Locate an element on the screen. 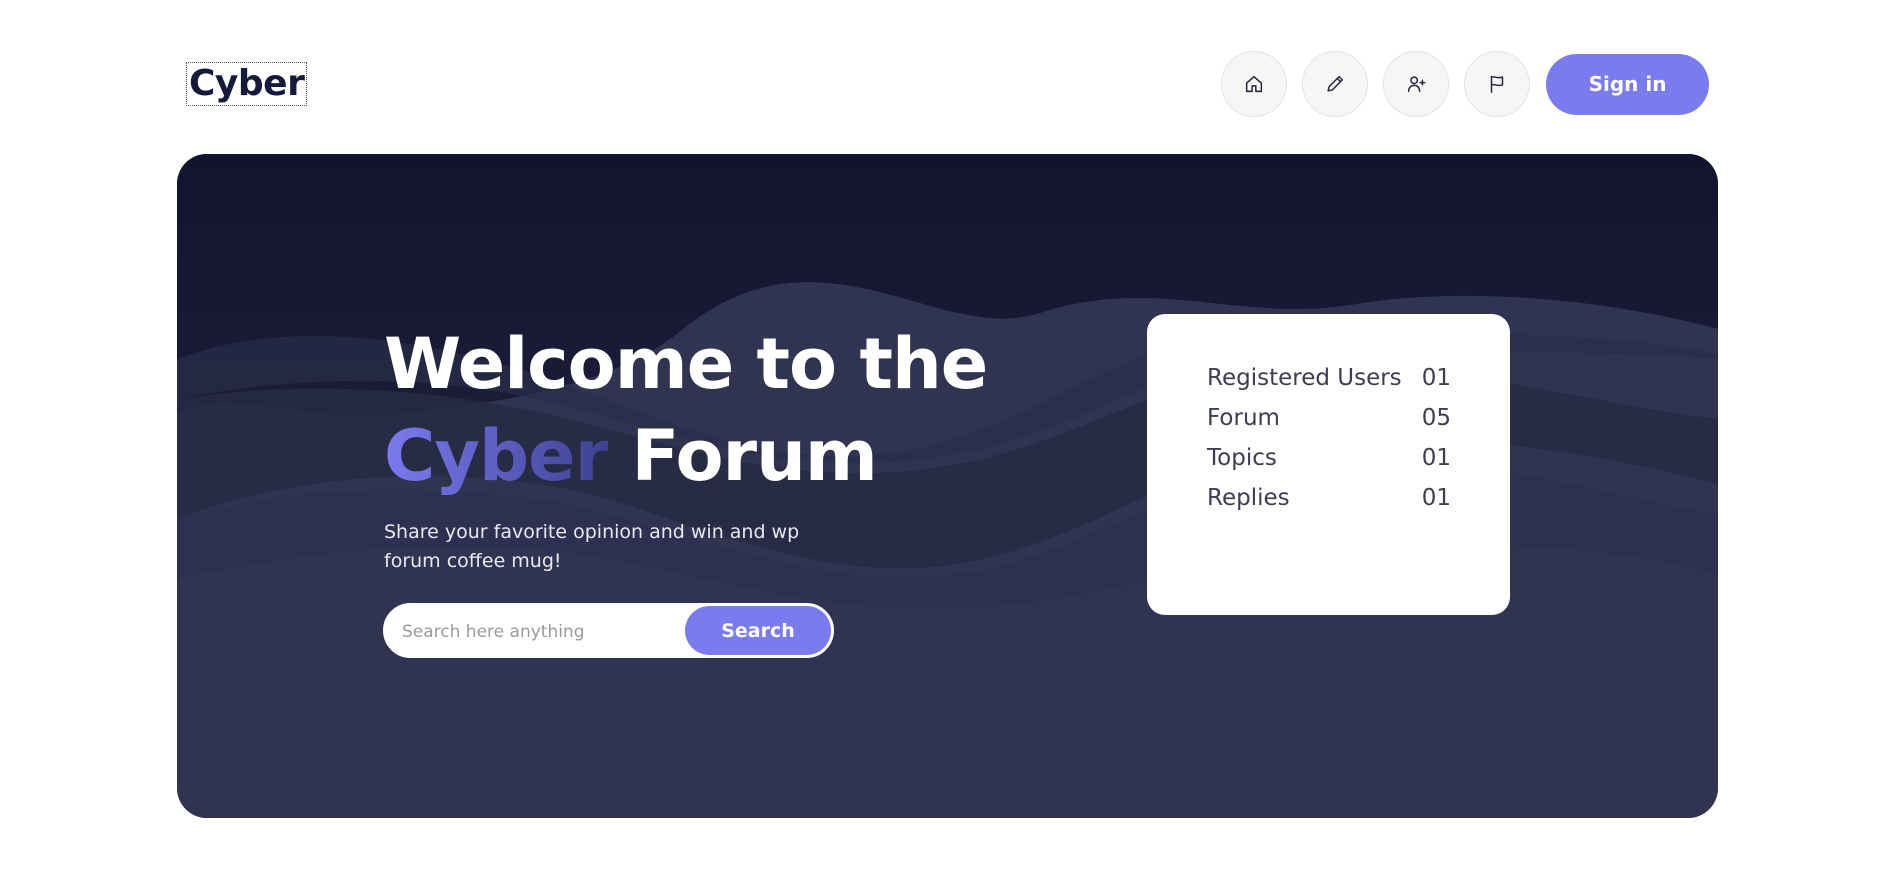 The height and width of the screenshot is (895, 1886). stat-row: Replies 01 is located at coordinates (1329, 498).